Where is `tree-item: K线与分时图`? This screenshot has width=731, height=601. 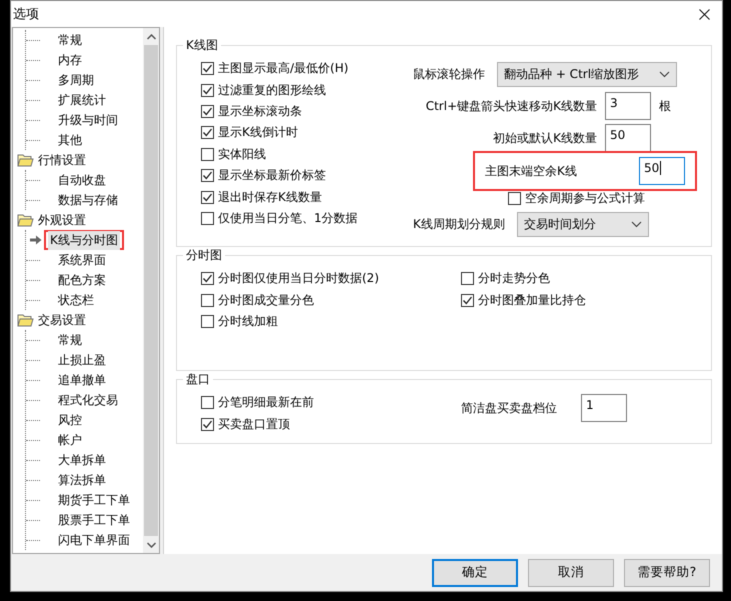
tree-item: K线与分时图 is located at coordinates (84, 240).